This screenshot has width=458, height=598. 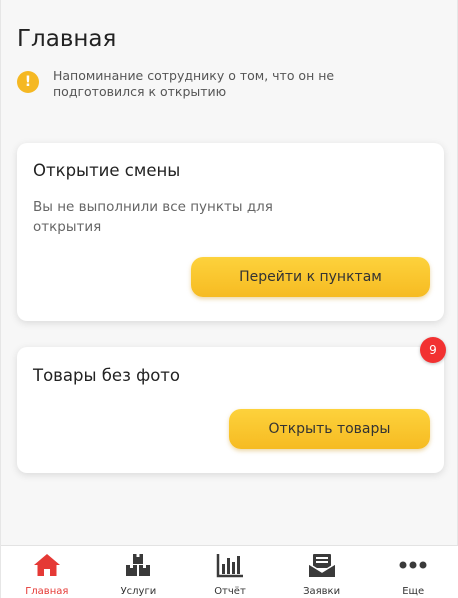 I want to click on exclamation-circle-icon: !, so click(x=28, y=82).